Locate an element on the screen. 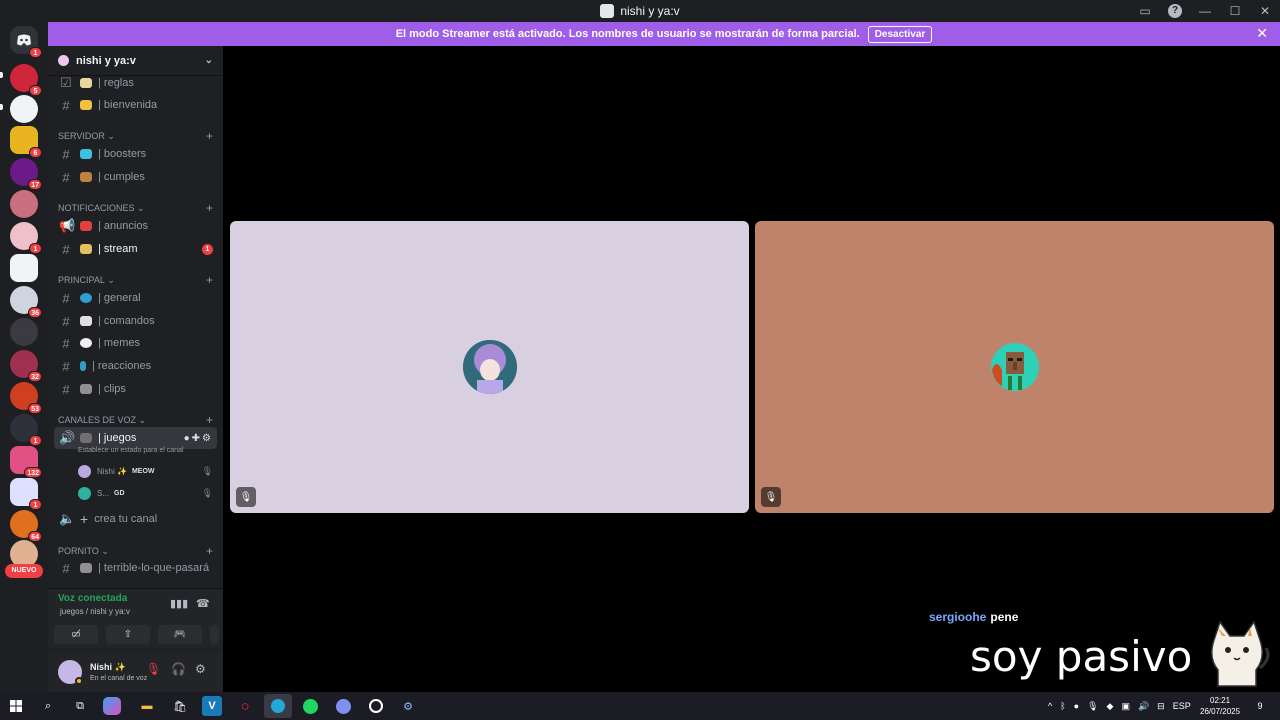  store-icon: 🛍 is located at coordinates (180, 706).